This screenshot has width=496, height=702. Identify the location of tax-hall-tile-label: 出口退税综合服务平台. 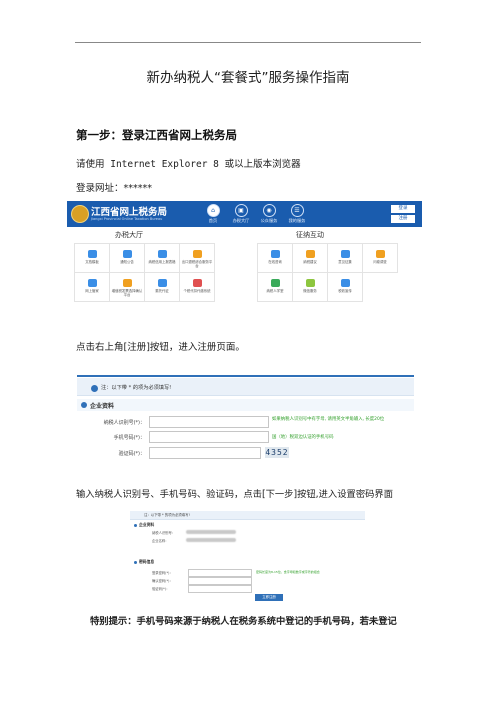
(197, 264).